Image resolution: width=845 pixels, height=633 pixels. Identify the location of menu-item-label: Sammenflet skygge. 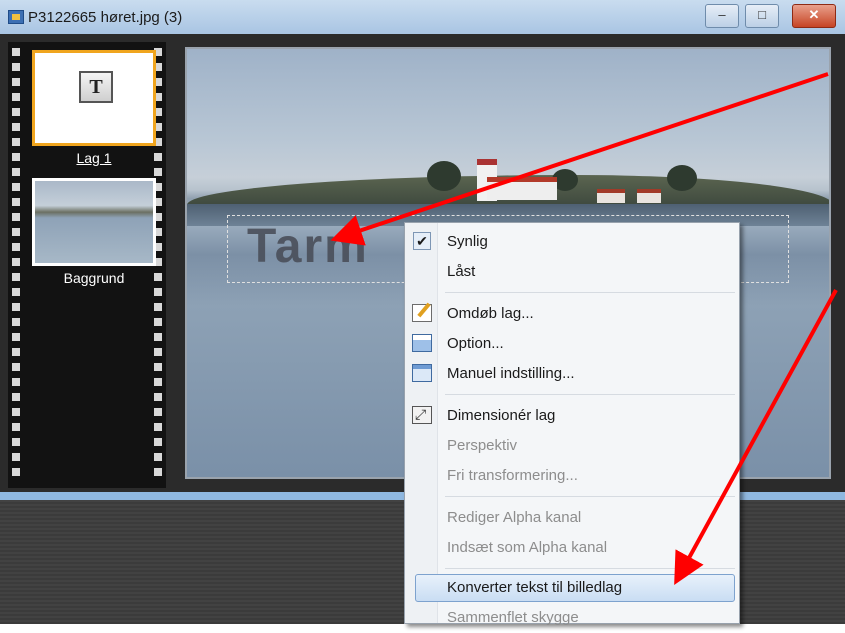
(513, 617).